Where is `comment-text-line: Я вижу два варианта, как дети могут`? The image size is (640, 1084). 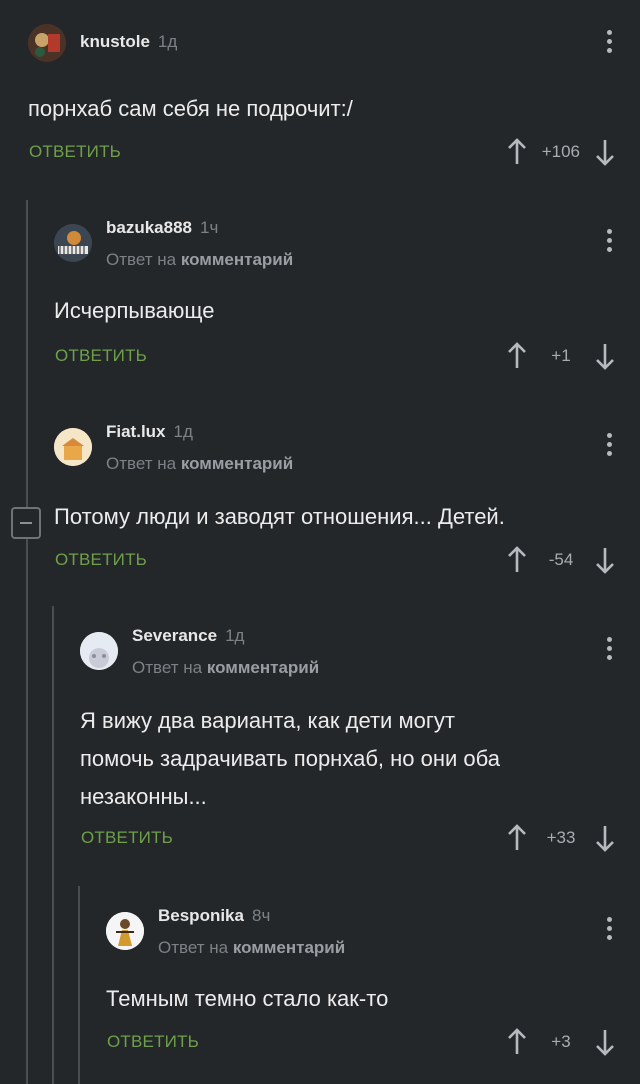 comment-text-line: Я вижу два варианта, как дети могут is located at coordinates (267, 720).